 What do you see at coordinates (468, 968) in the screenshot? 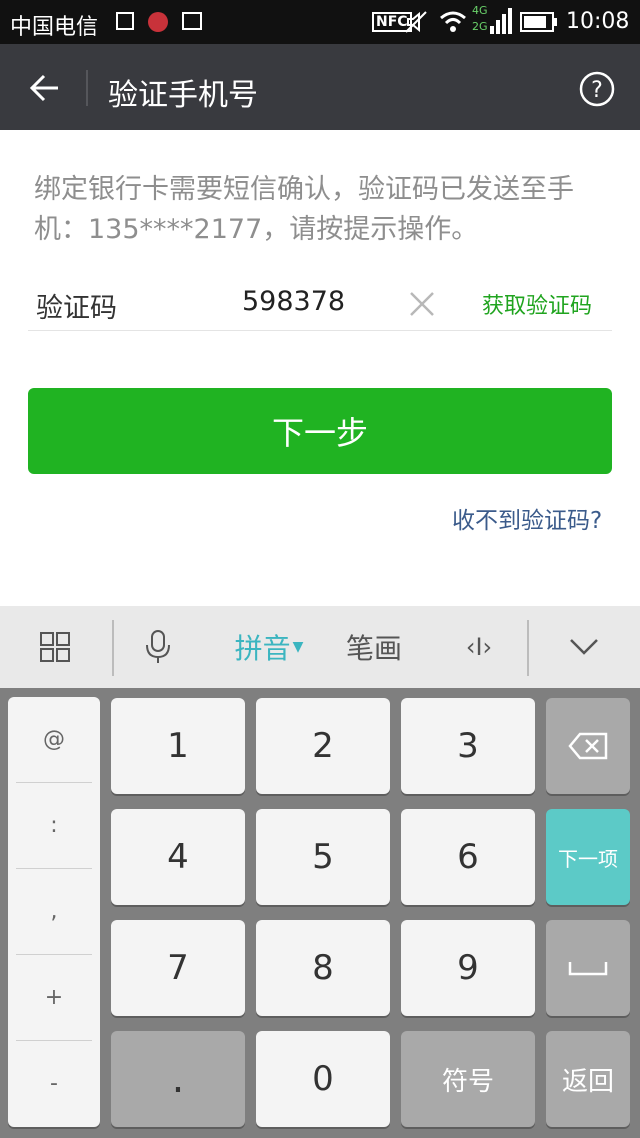
I see `key-9: 9` at bounding box center [468, 968].